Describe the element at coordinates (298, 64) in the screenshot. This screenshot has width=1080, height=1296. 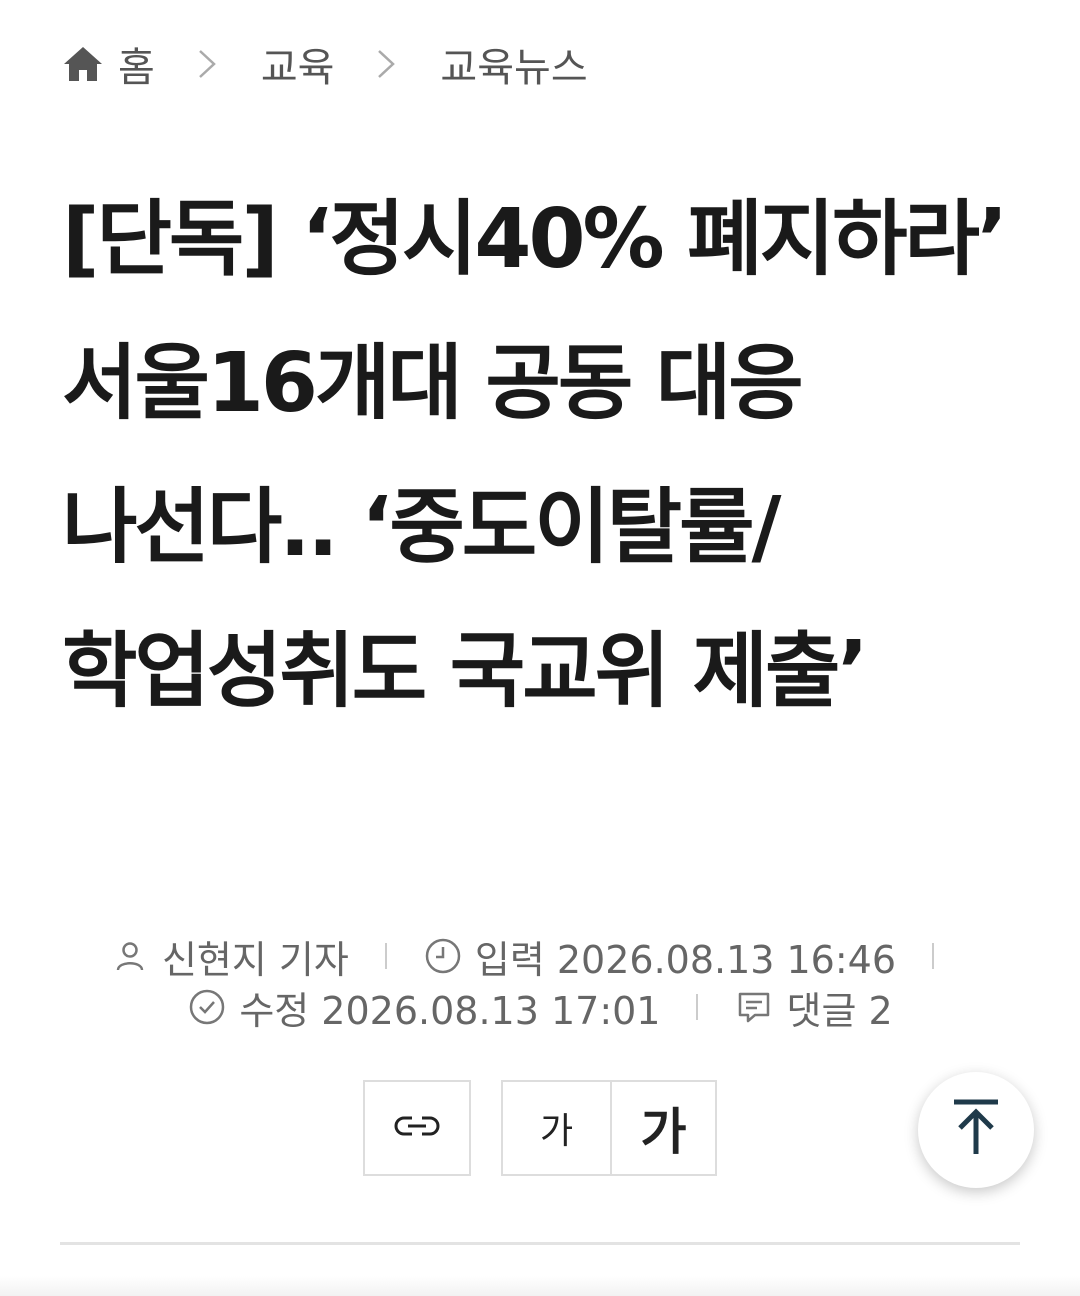
I see `breadcrumb-education: 교육` at that location.